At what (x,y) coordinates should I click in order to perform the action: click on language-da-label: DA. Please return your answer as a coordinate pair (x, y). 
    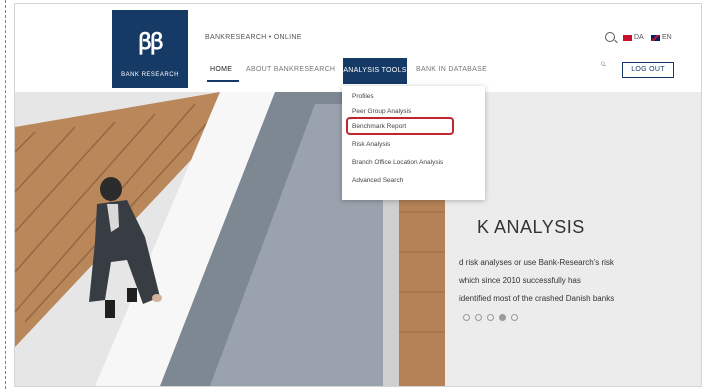
    Looking at the image, I should click on (639, 37).